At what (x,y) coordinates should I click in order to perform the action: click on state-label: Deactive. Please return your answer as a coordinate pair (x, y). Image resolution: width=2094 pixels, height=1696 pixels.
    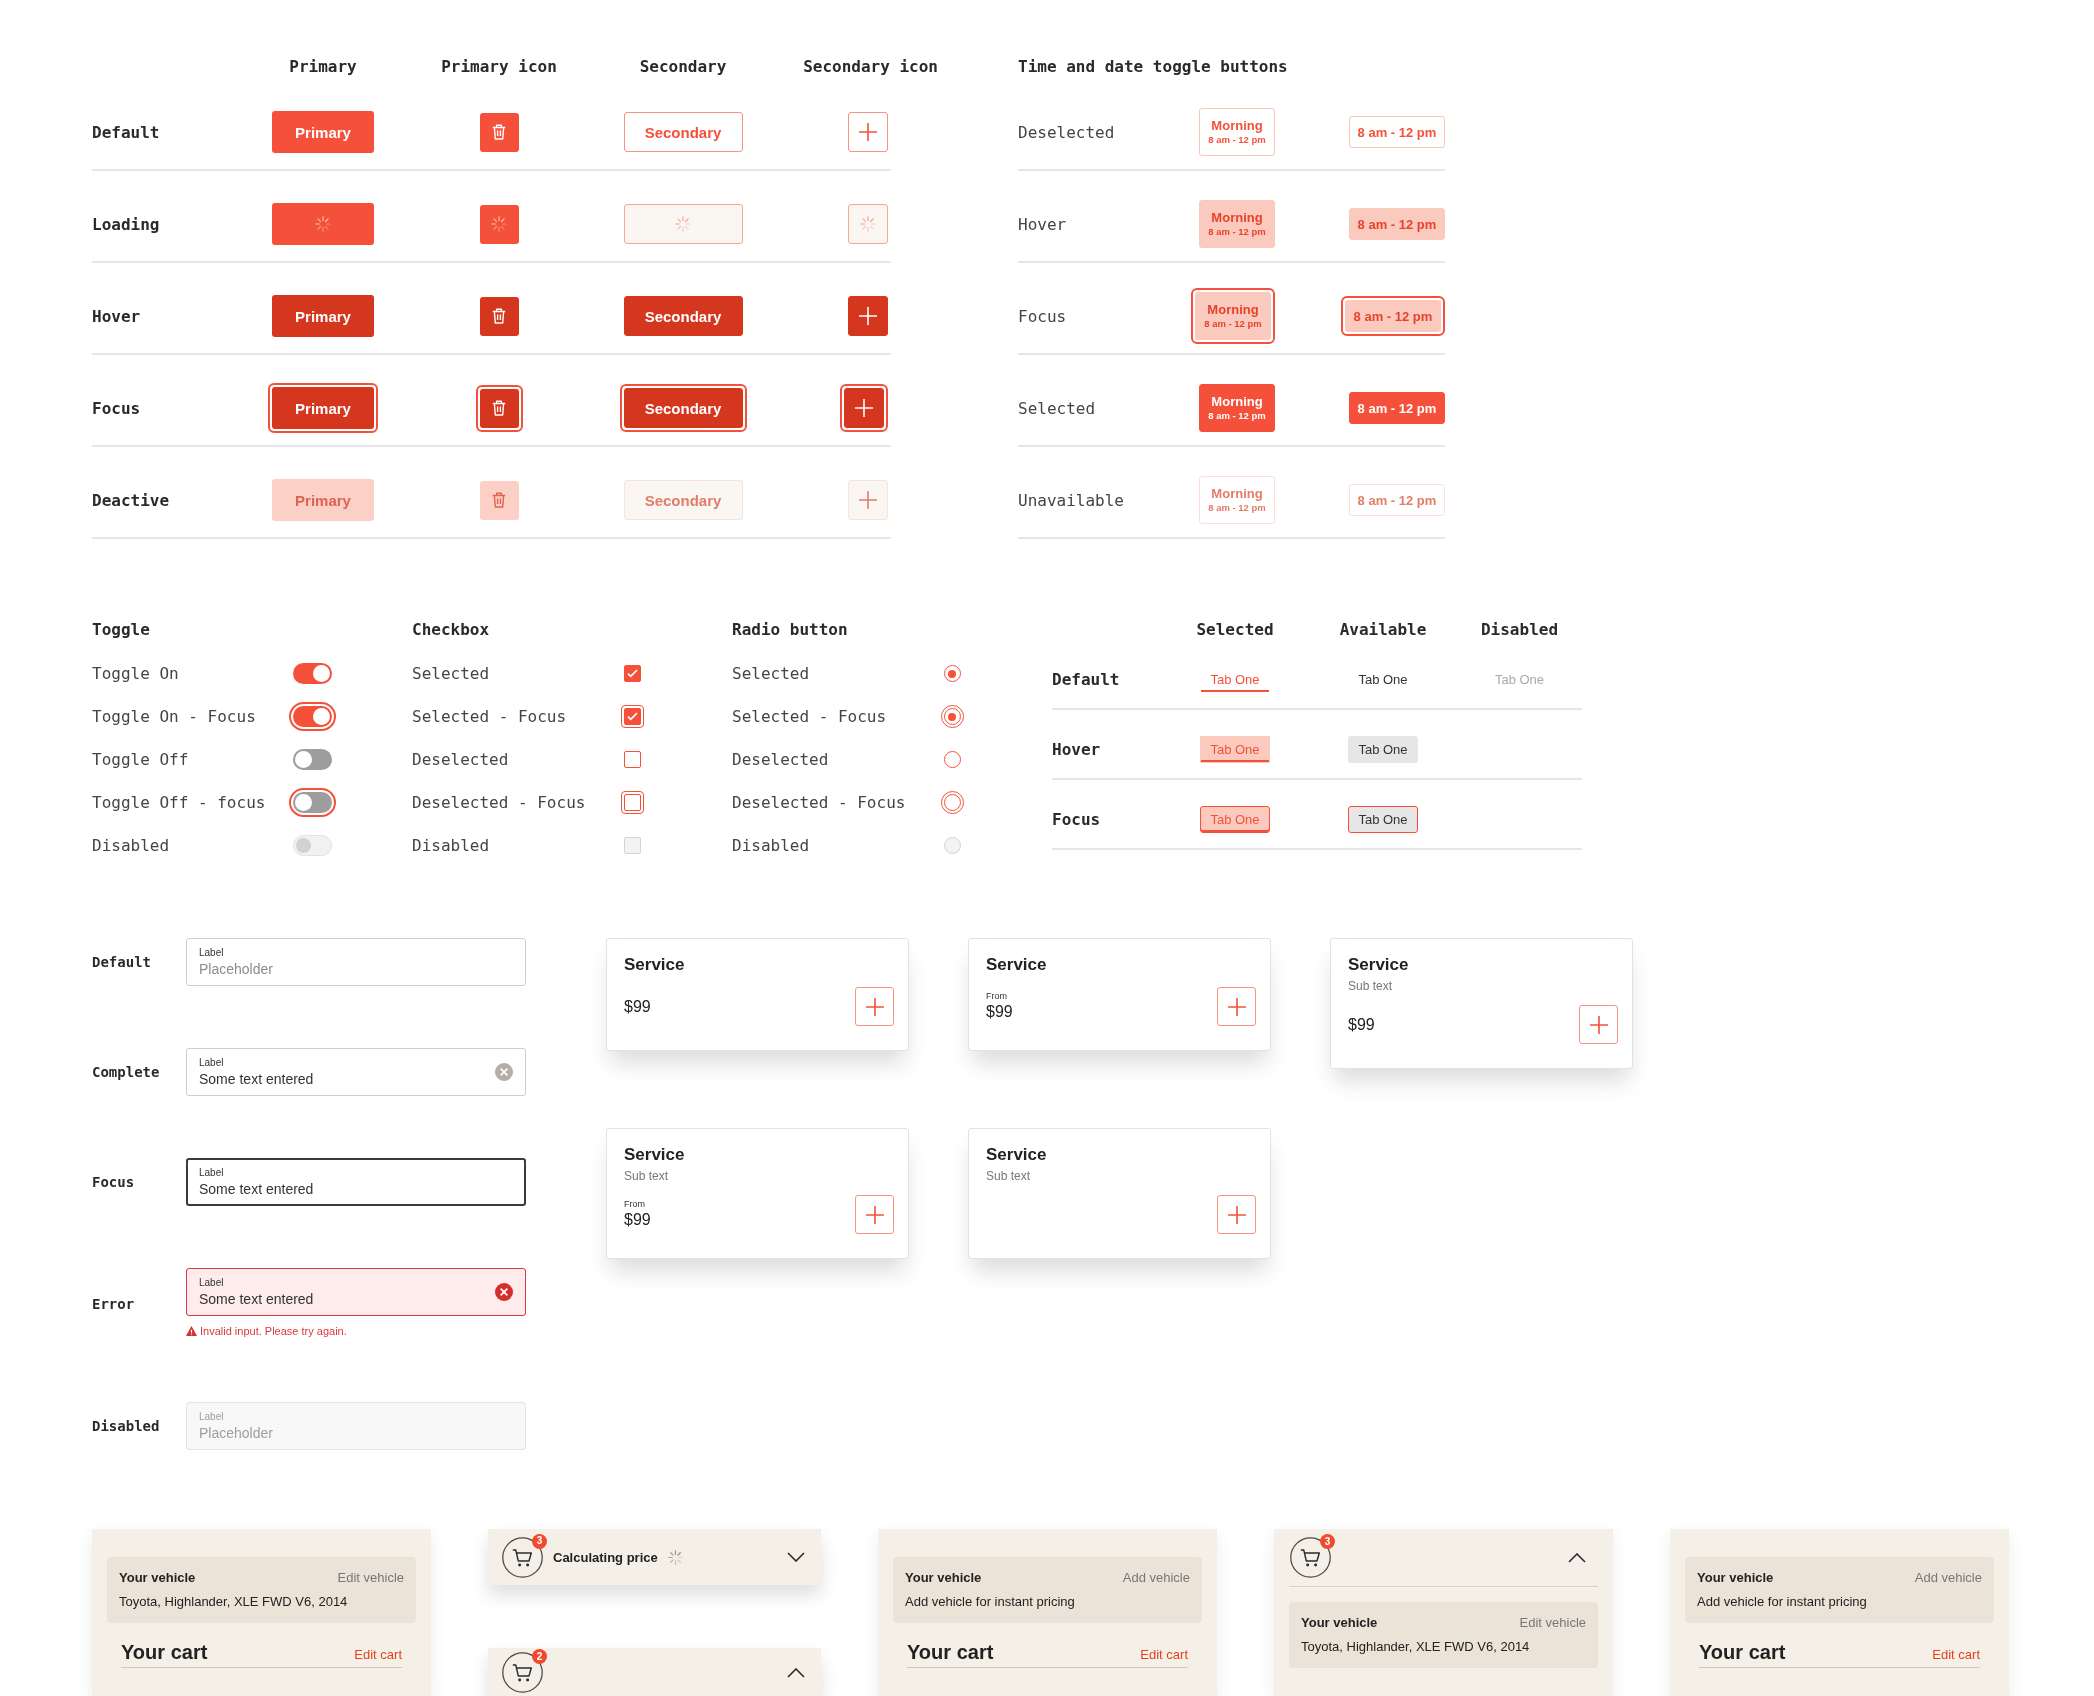
    Looking at the image, I should click on (131, 500).